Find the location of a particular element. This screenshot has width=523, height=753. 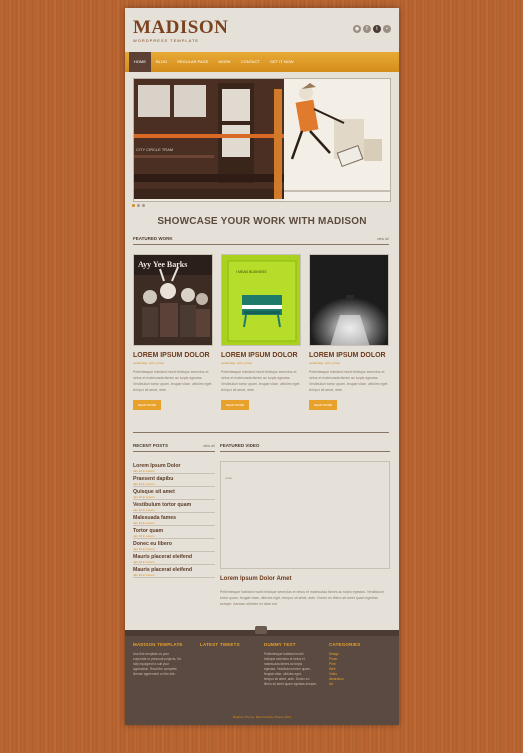

nav-work: WORK is located at coordinates (224, 62).